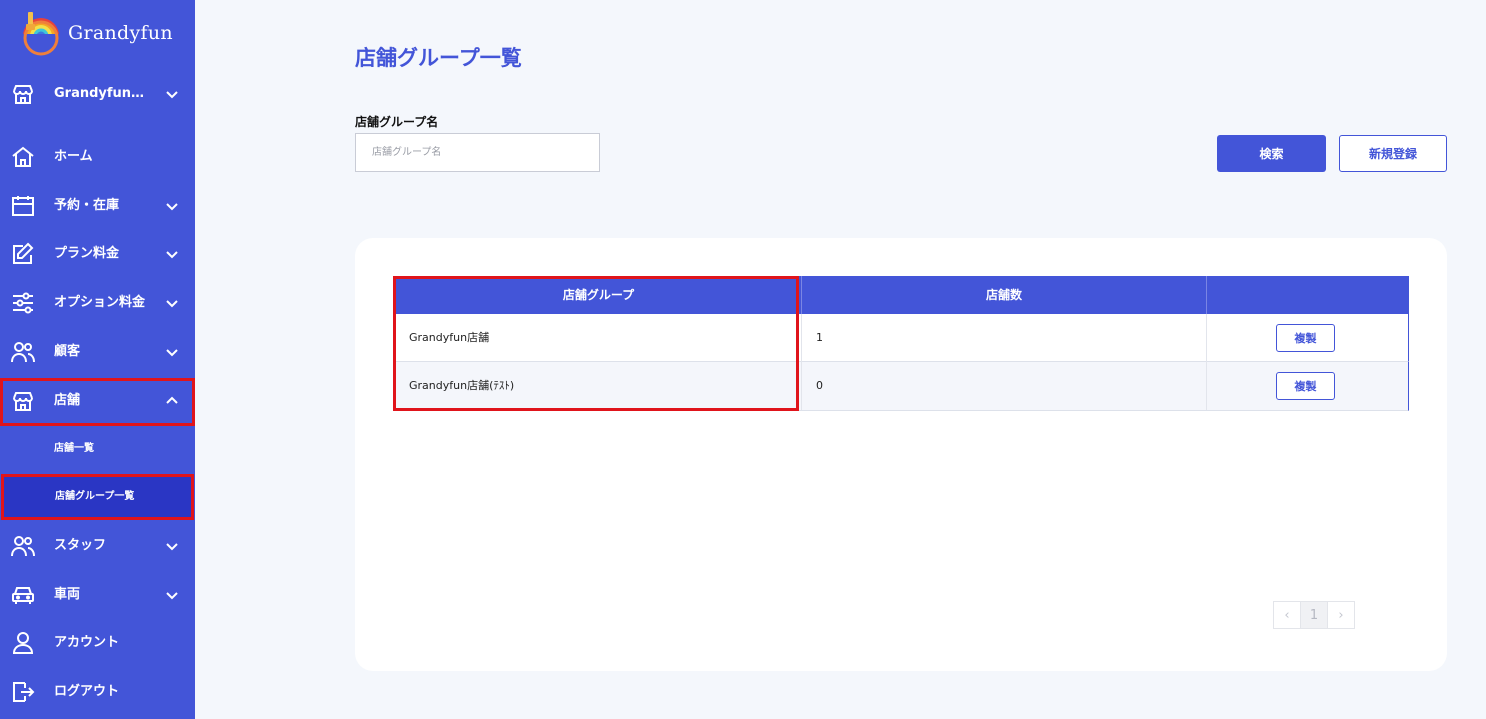 Image resolution: width=1486 pixels, height=719 pixels. I want to click on column-header-actions, so click(1307, 295).